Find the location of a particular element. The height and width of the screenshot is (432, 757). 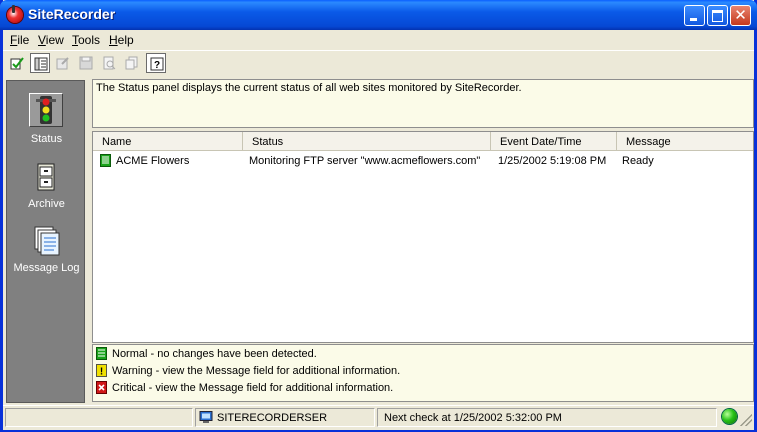

traffic-light-button is located at coordinates (46, 110).